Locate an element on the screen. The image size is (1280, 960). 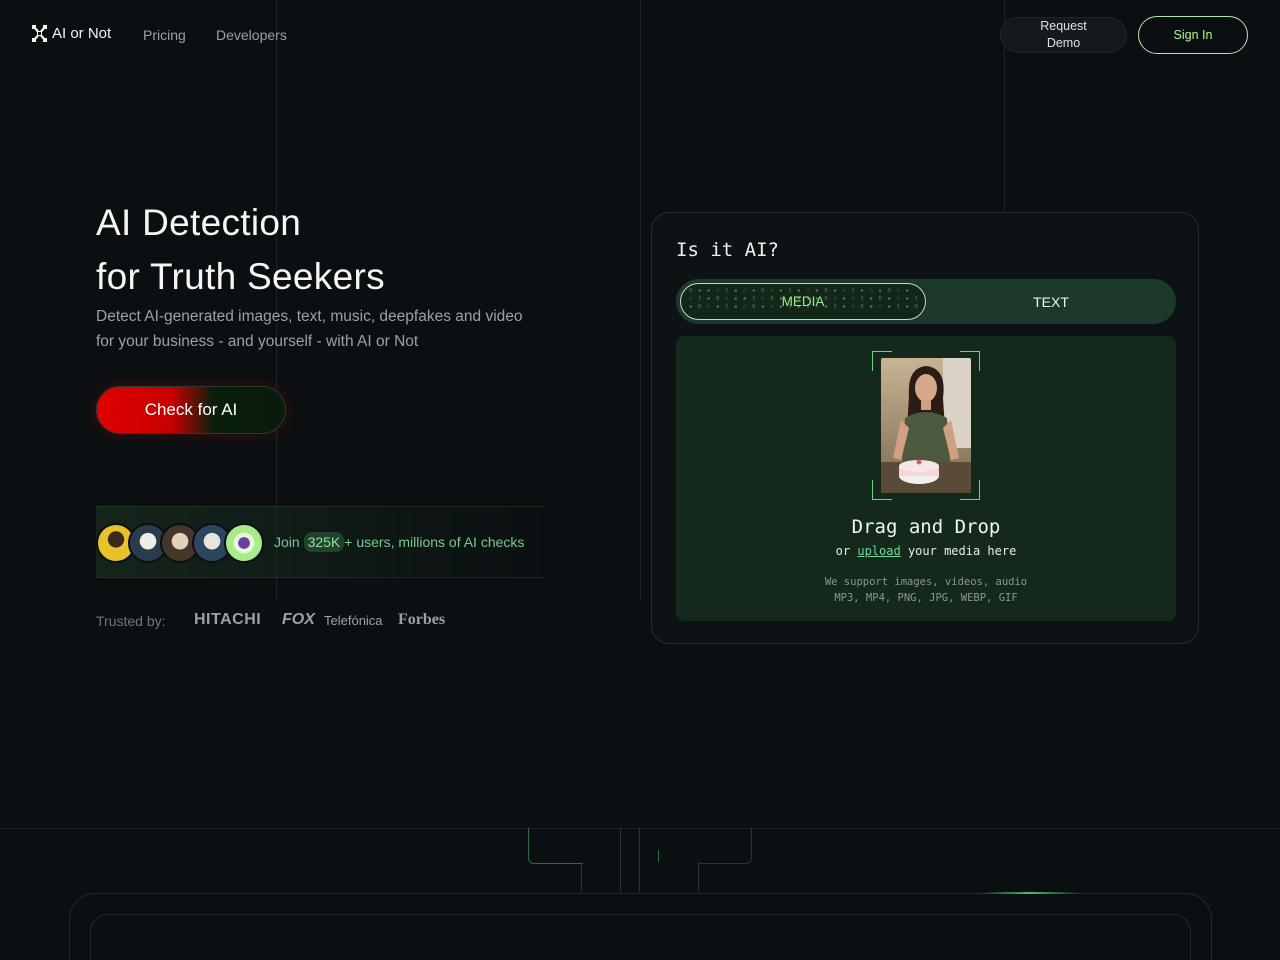
drop-suffix-text: your media here is located at coordinates (958, 551).